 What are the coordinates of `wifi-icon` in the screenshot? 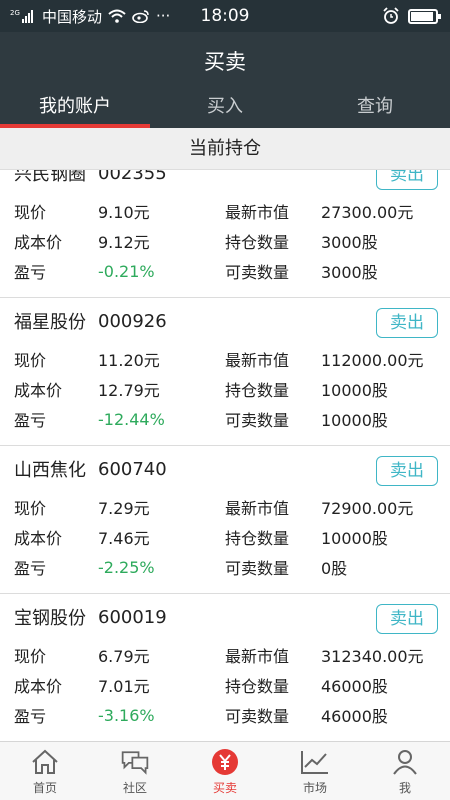 It's located at (117, 16).